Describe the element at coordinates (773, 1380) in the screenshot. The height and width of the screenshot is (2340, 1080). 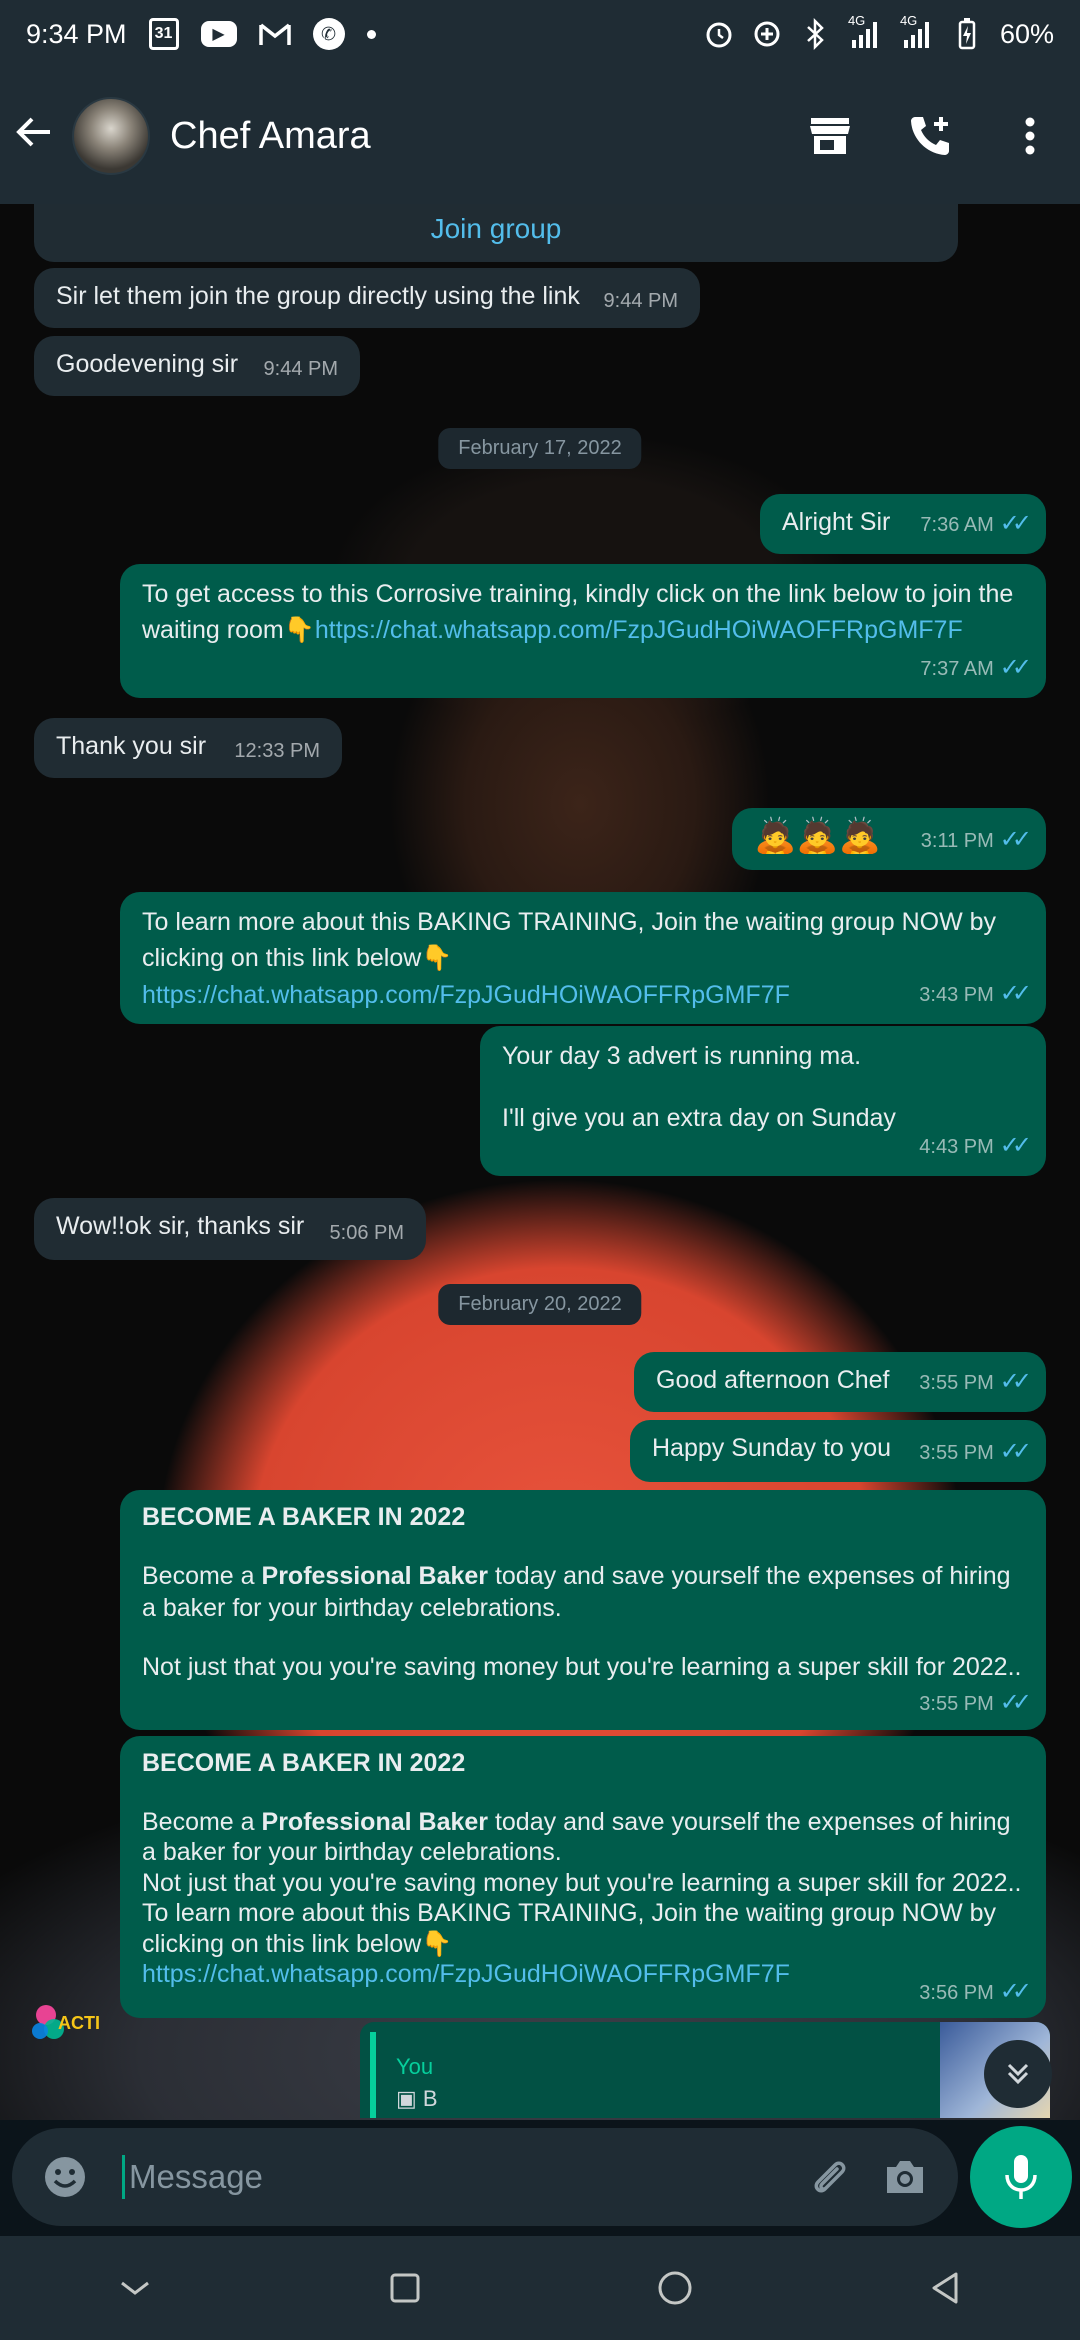
I see `message-text: Good afternoon Chef` at that location.